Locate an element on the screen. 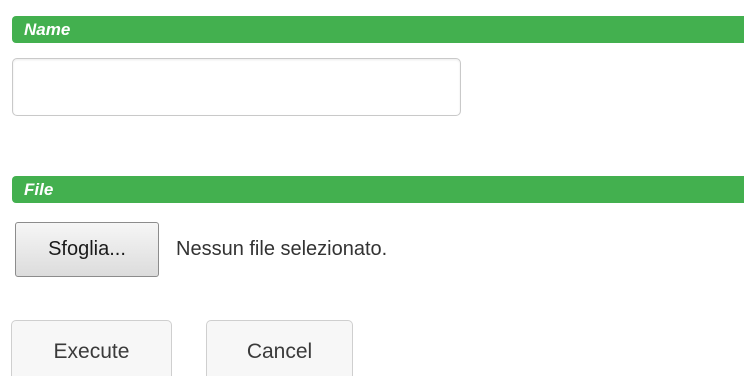 This screenshot has height=376, width=744. name-section-header: Name is located at coordinates (378, 29).